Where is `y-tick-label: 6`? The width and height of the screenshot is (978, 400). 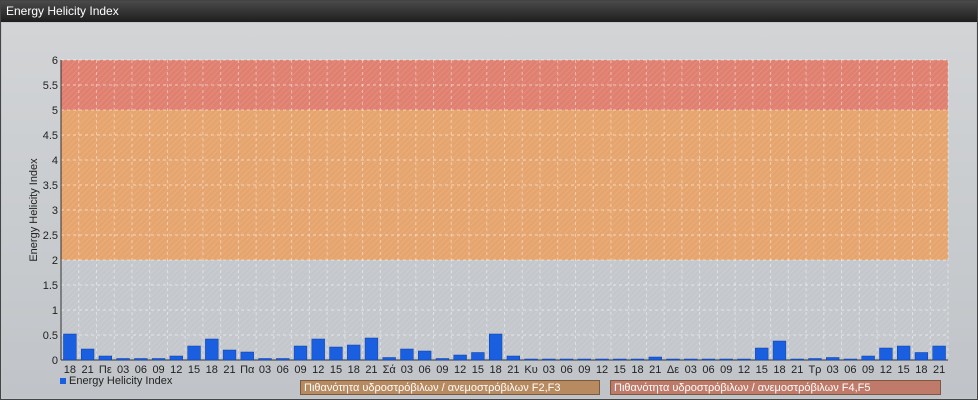 y-tick-label: 6 is located at coordinates (55, 61).